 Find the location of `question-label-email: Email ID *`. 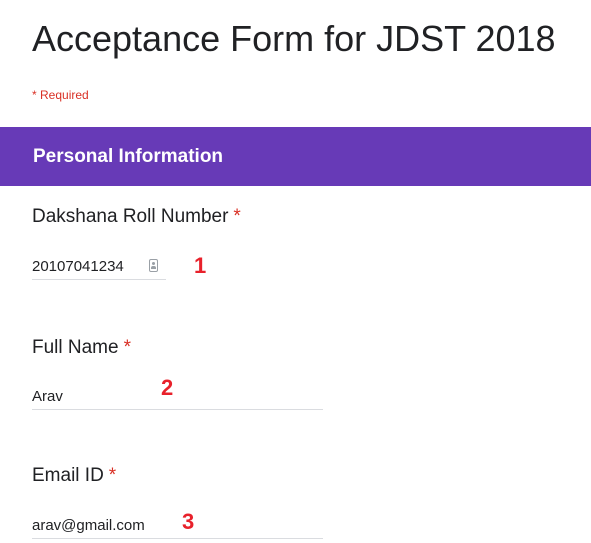

question-label-email: Email ID * is located at coordinates (74, 476).